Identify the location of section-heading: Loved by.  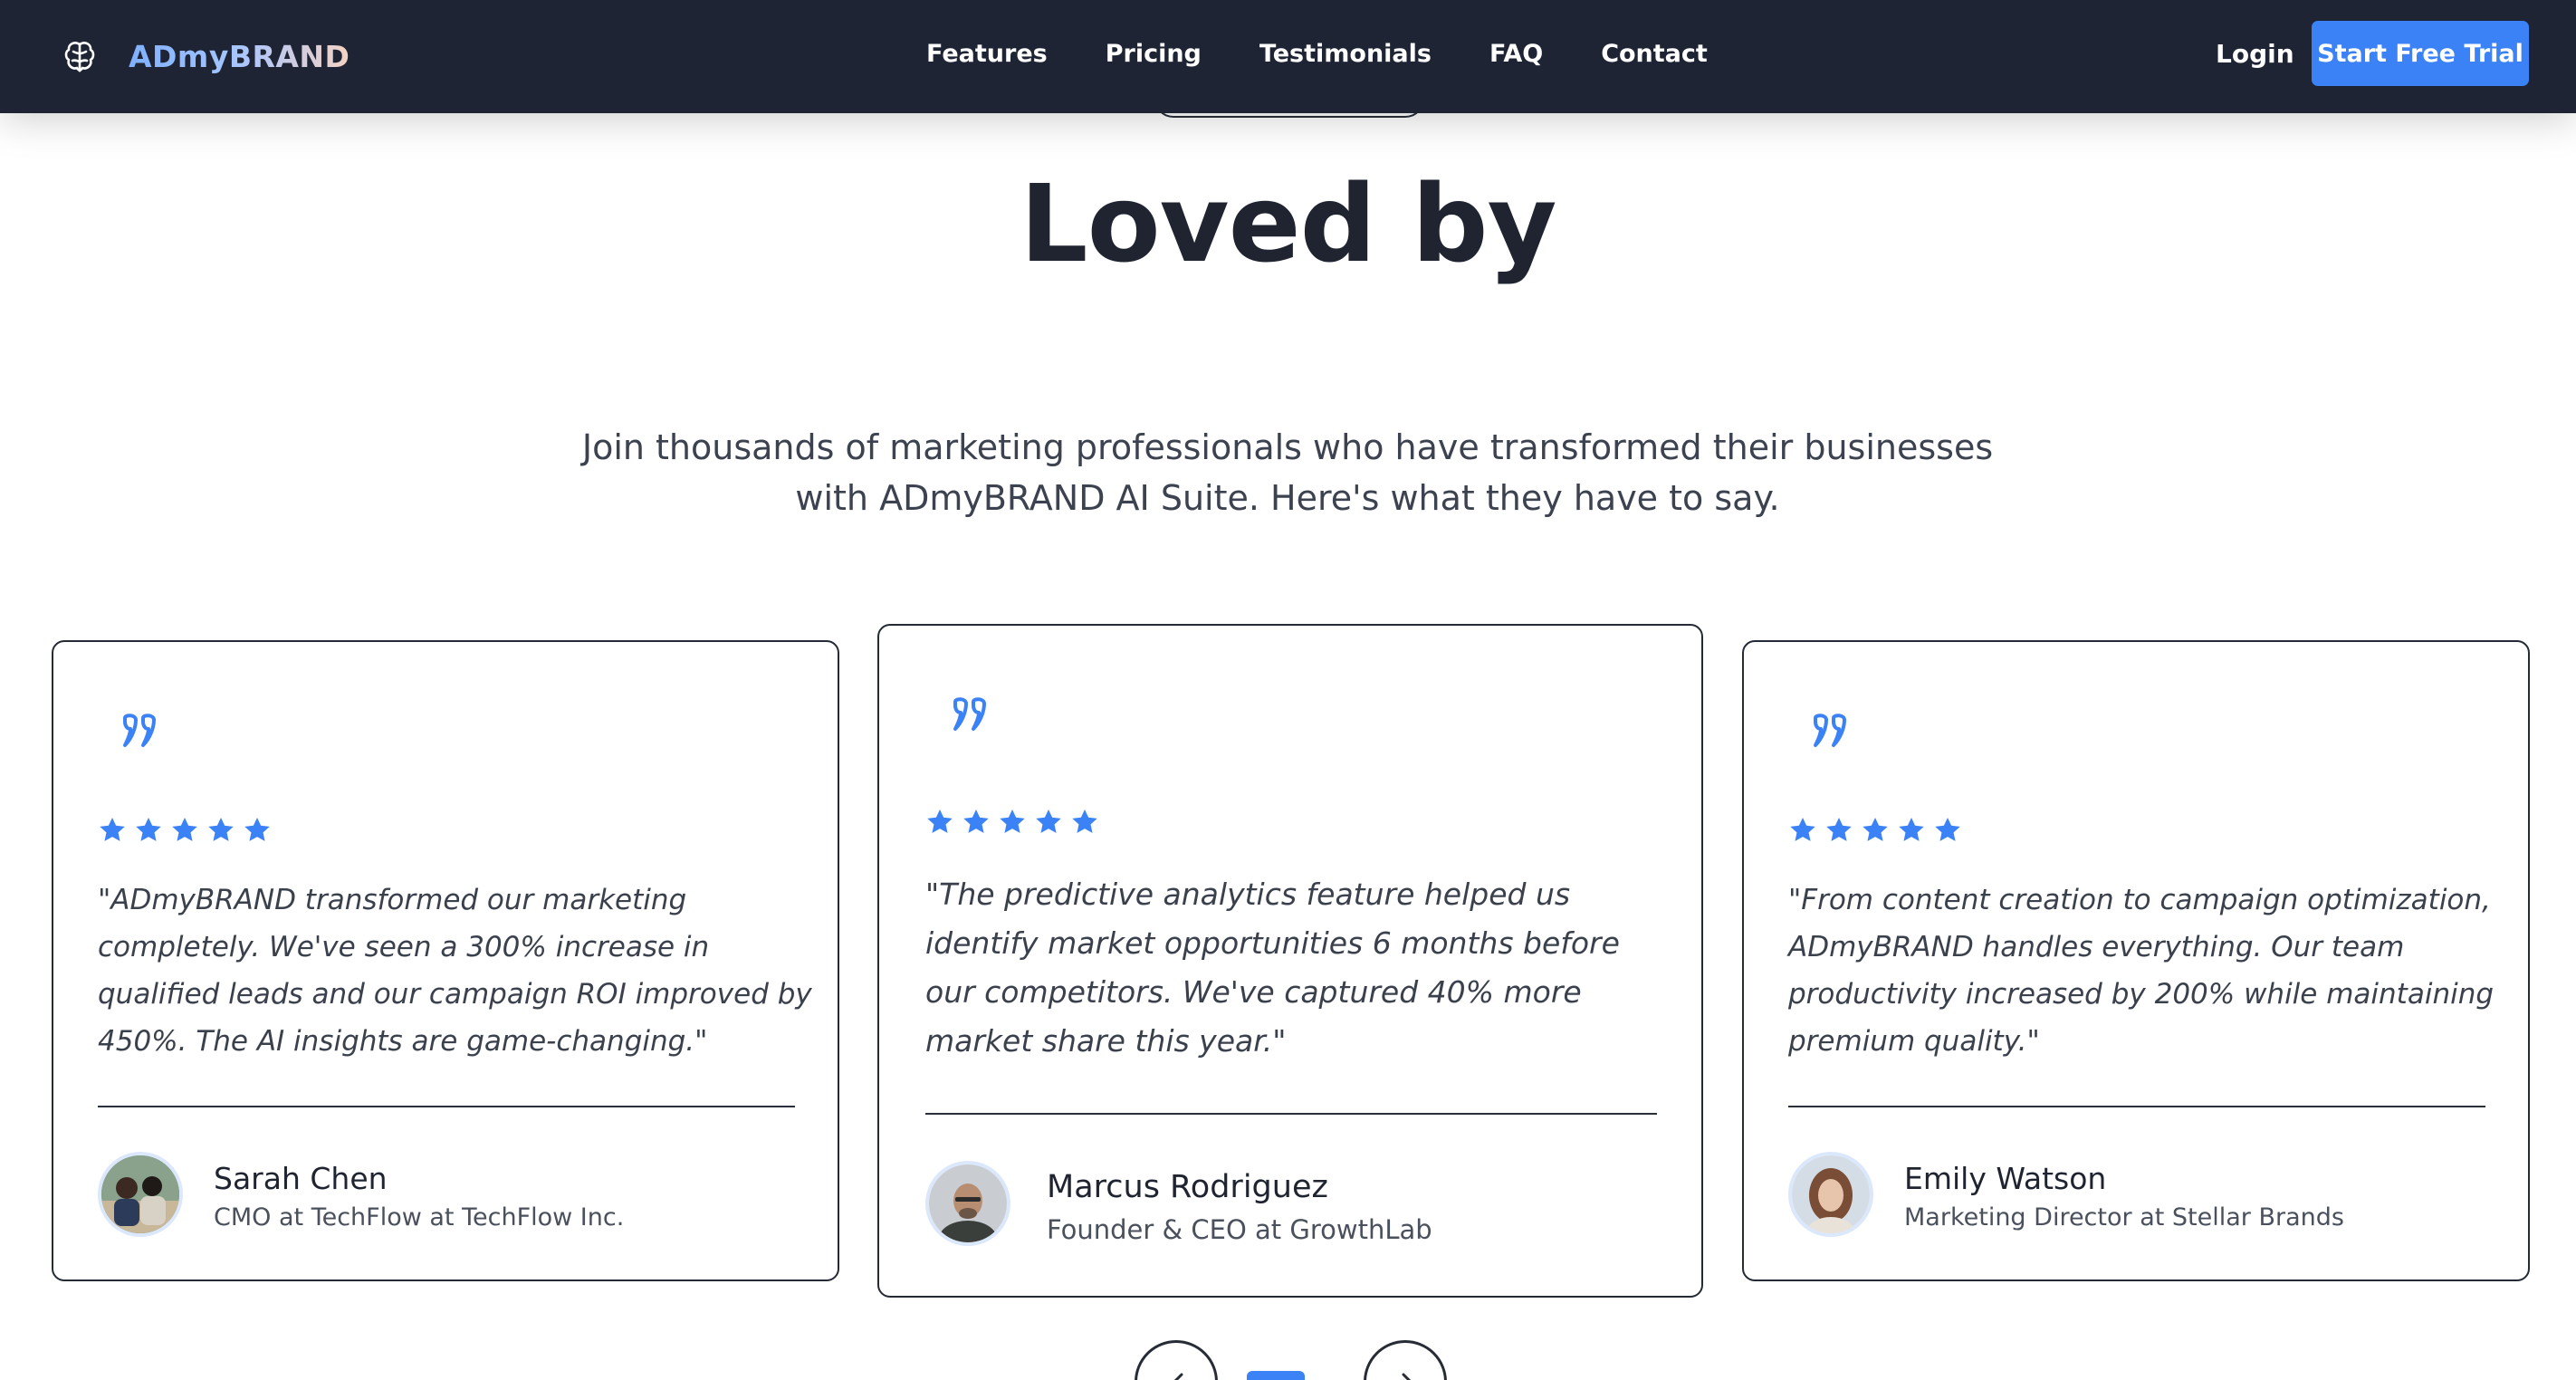
(1288, 223).